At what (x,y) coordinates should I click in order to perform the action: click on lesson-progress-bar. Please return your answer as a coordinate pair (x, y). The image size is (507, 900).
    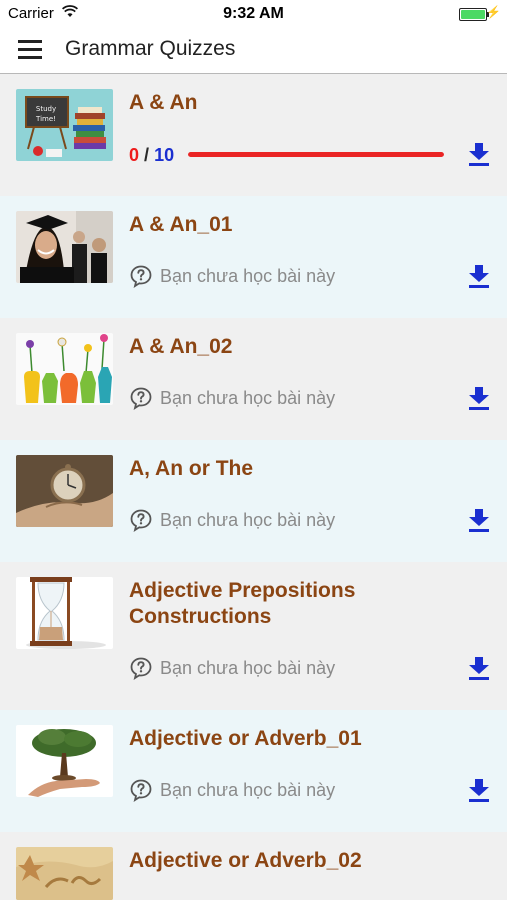
    Looking at the image, I should click on (316, 154).